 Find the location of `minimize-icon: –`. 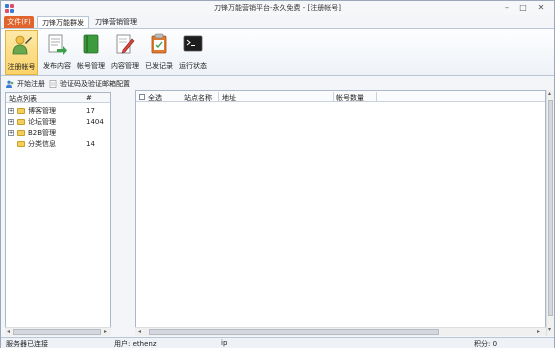

minimize-icon: – is located at coordinates (507, 8).